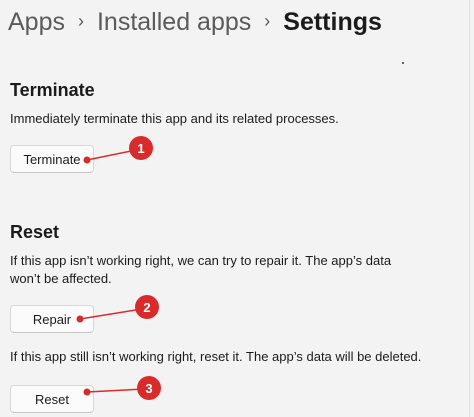 This screenshot has height=417, width=474. Describe the element at coordinates (36, 22) in the screenshot. I see `breadcrumb-apps: Apps` at that location.